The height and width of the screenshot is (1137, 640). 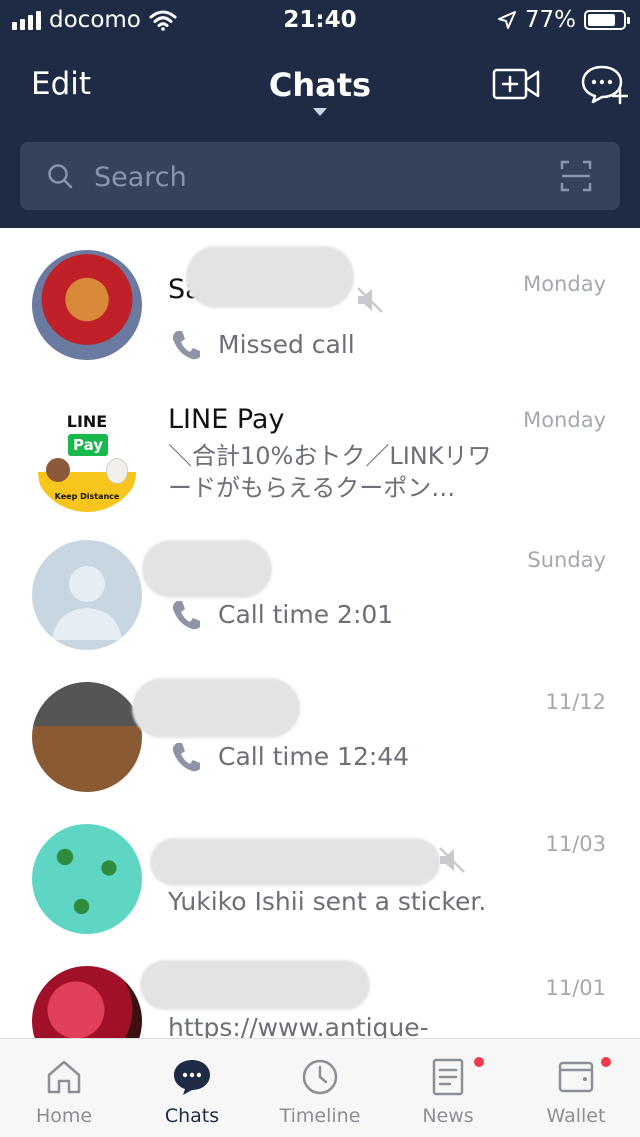 What do you see at coordinates (117, 471) in the screenshot?
I see `cony-character` at bounding box center [117, 471].